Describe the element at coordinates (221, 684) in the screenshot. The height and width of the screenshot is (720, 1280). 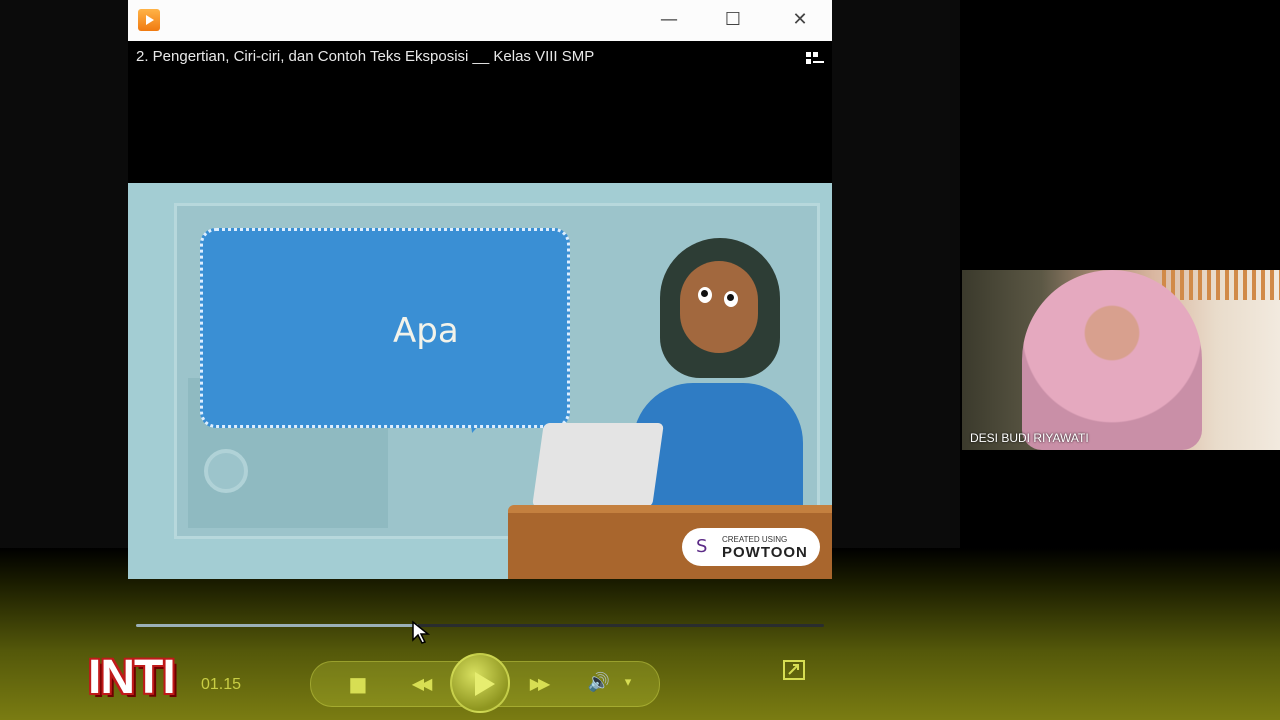
I see `elapsed-time: 01.15` at that location.